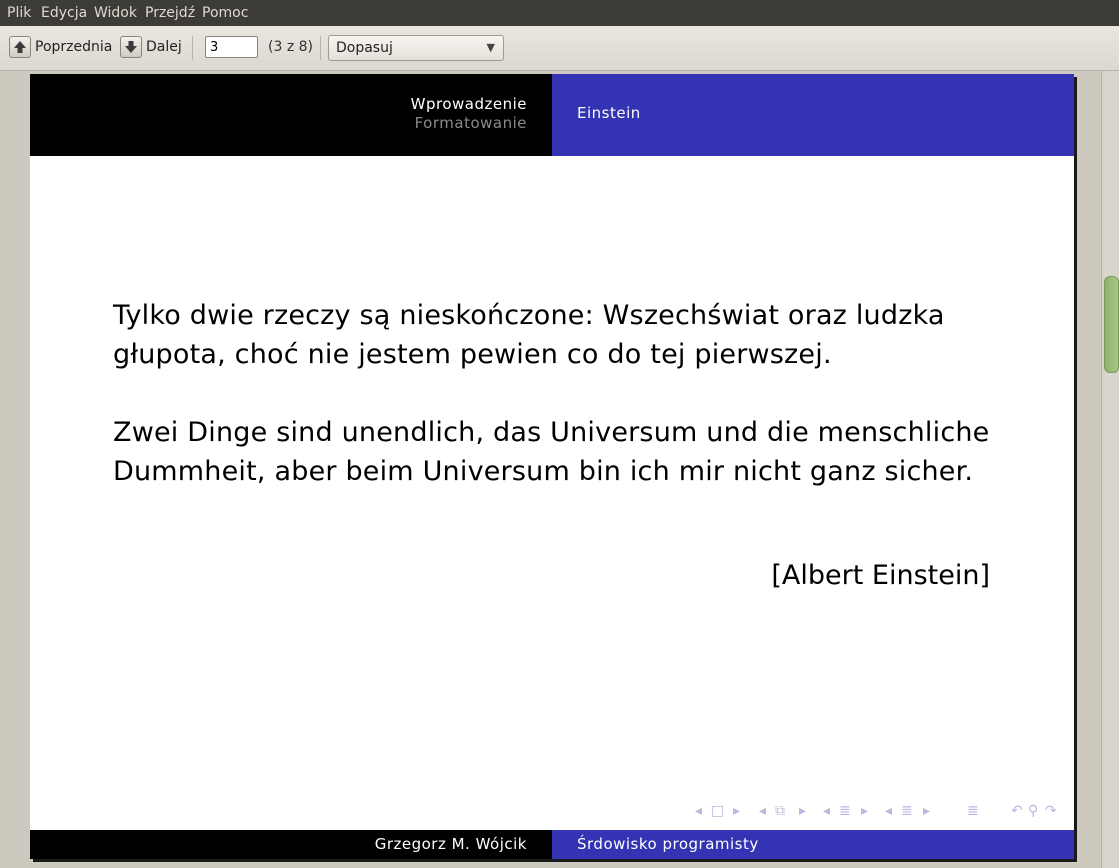 This screenshot has height=868, width=1119. I want to click on menu-bar: Plik Edycja Widok Przejdź Pomoc, so click(559, 13).